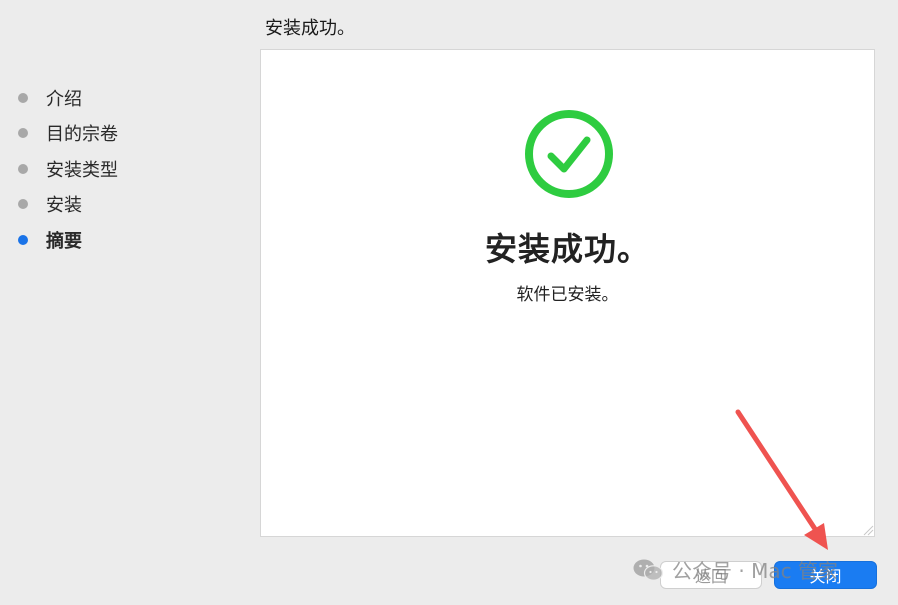 The image size is (898, 605). What do you see at coordinates (23, 239) in the screenshot?
I see `step-dot-active` at bounding box center [23, 239].